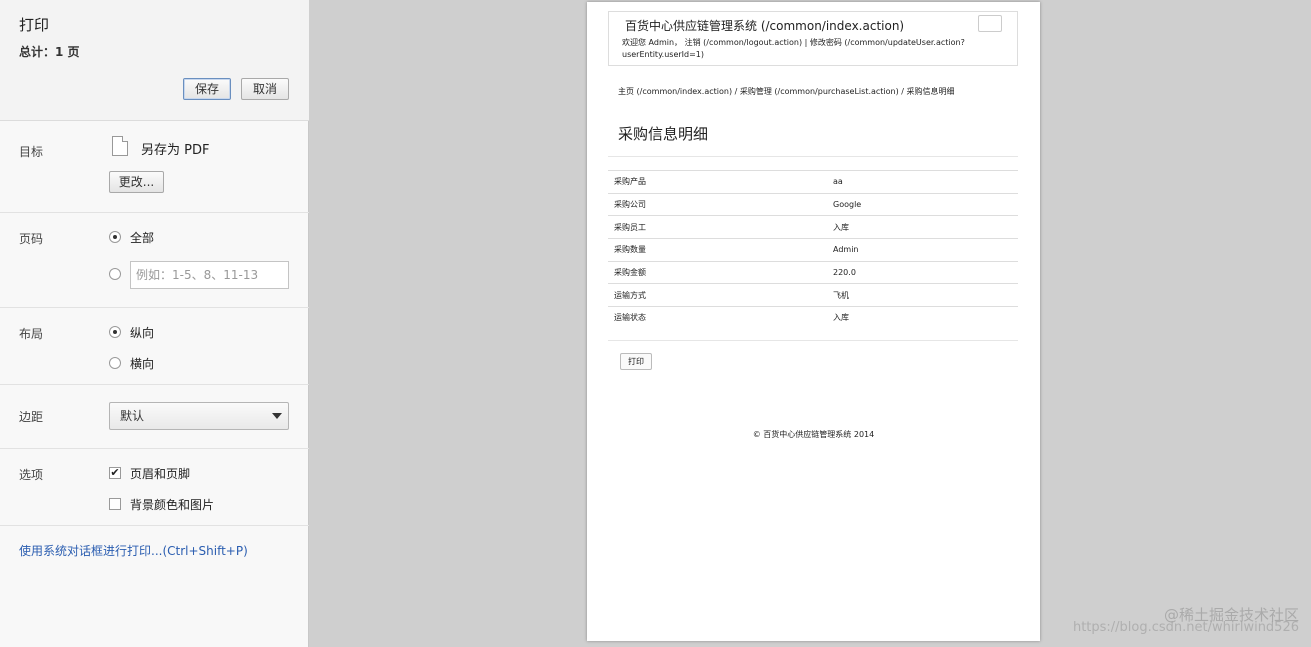 This screenshot has width=1311, height=647. What do you see at coordinates (199, 416) in the screenshot?
I see `margins-select: 默认` at bounding box center [199, 416].